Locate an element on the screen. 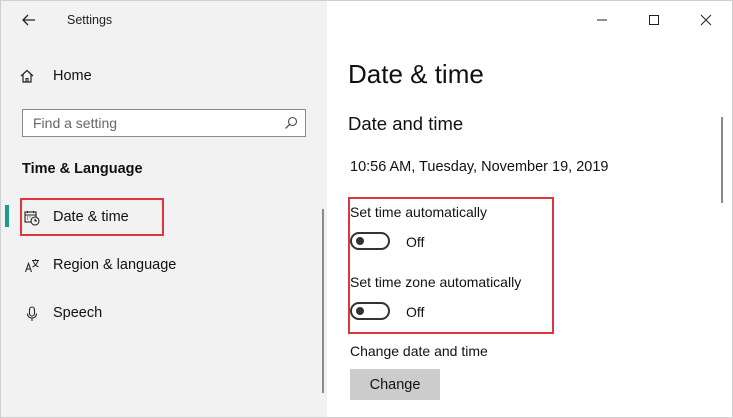  maximize-button is located at coordinates (654, 20).